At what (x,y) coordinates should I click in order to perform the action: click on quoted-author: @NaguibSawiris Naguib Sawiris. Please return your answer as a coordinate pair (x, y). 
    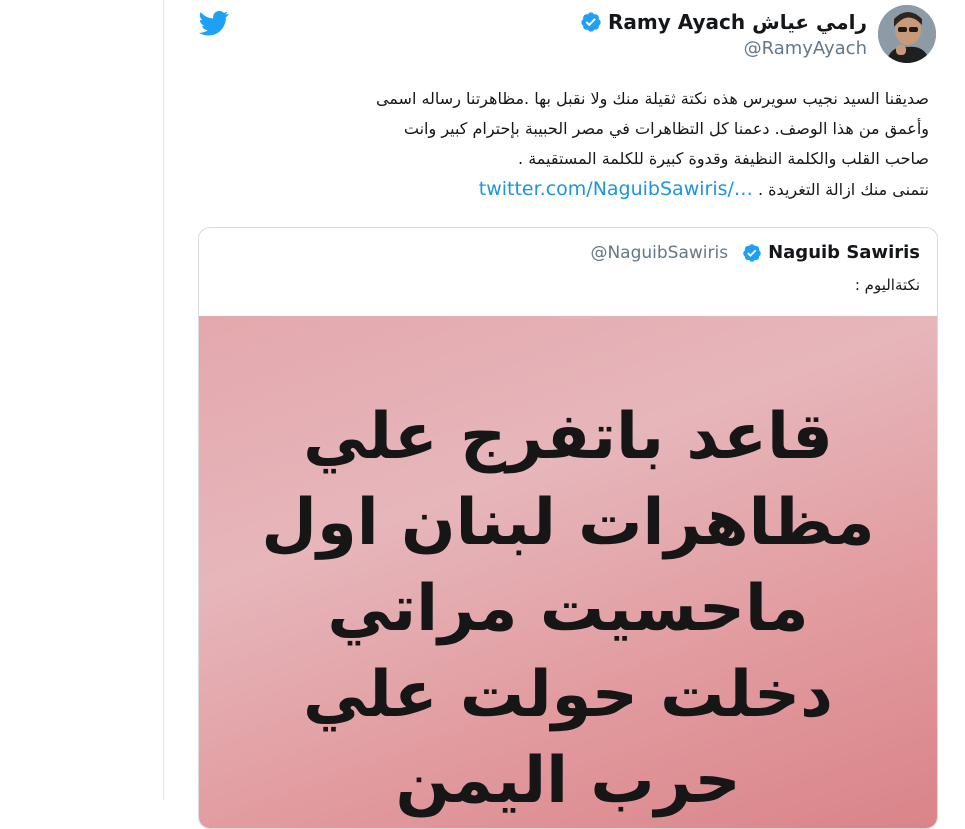
    Looking at the image, I should click on (755, 252).